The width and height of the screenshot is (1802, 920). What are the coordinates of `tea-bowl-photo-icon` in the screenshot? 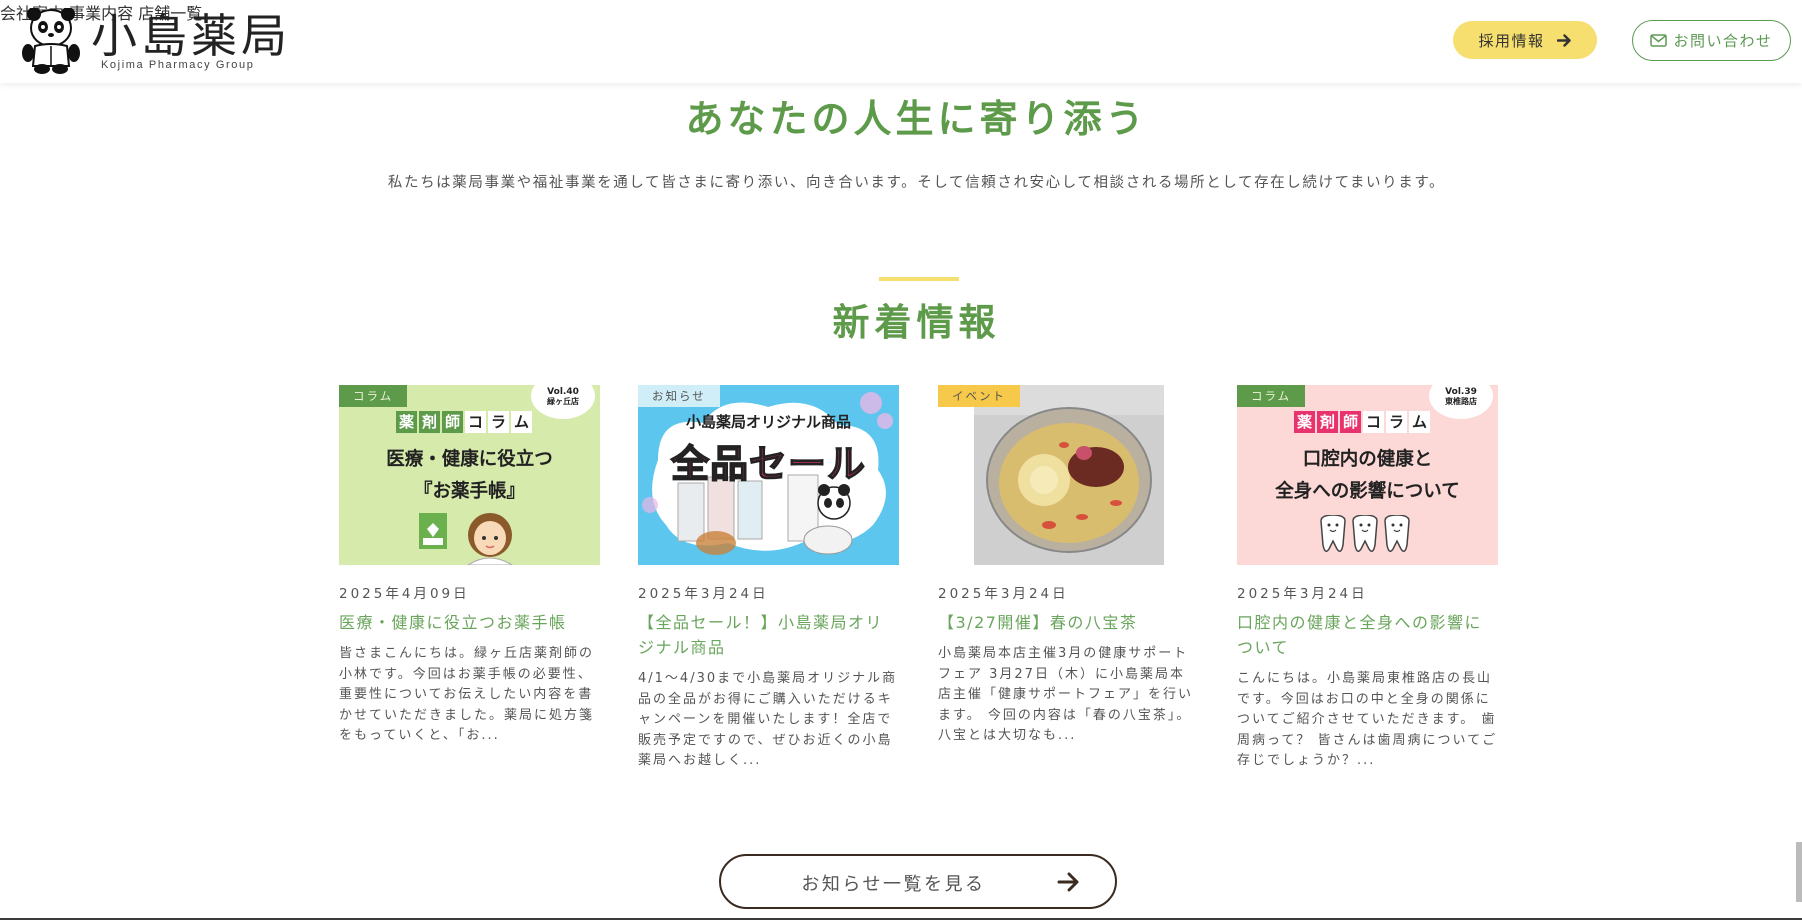 It's located at (1069, 475).